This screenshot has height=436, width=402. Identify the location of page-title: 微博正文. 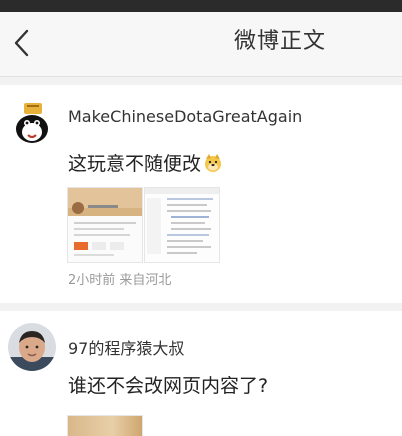
(279, 41).